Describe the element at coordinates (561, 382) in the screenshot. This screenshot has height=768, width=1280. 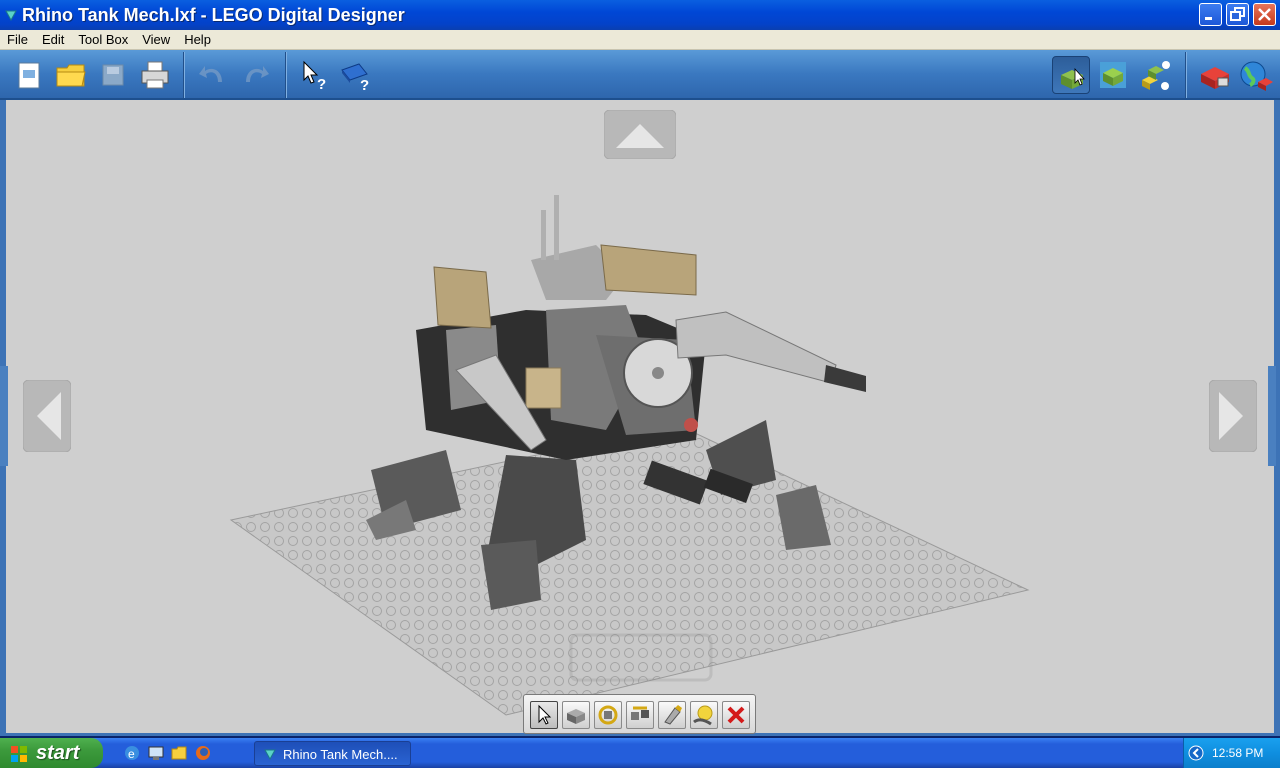
I see `mech-body` at that location.